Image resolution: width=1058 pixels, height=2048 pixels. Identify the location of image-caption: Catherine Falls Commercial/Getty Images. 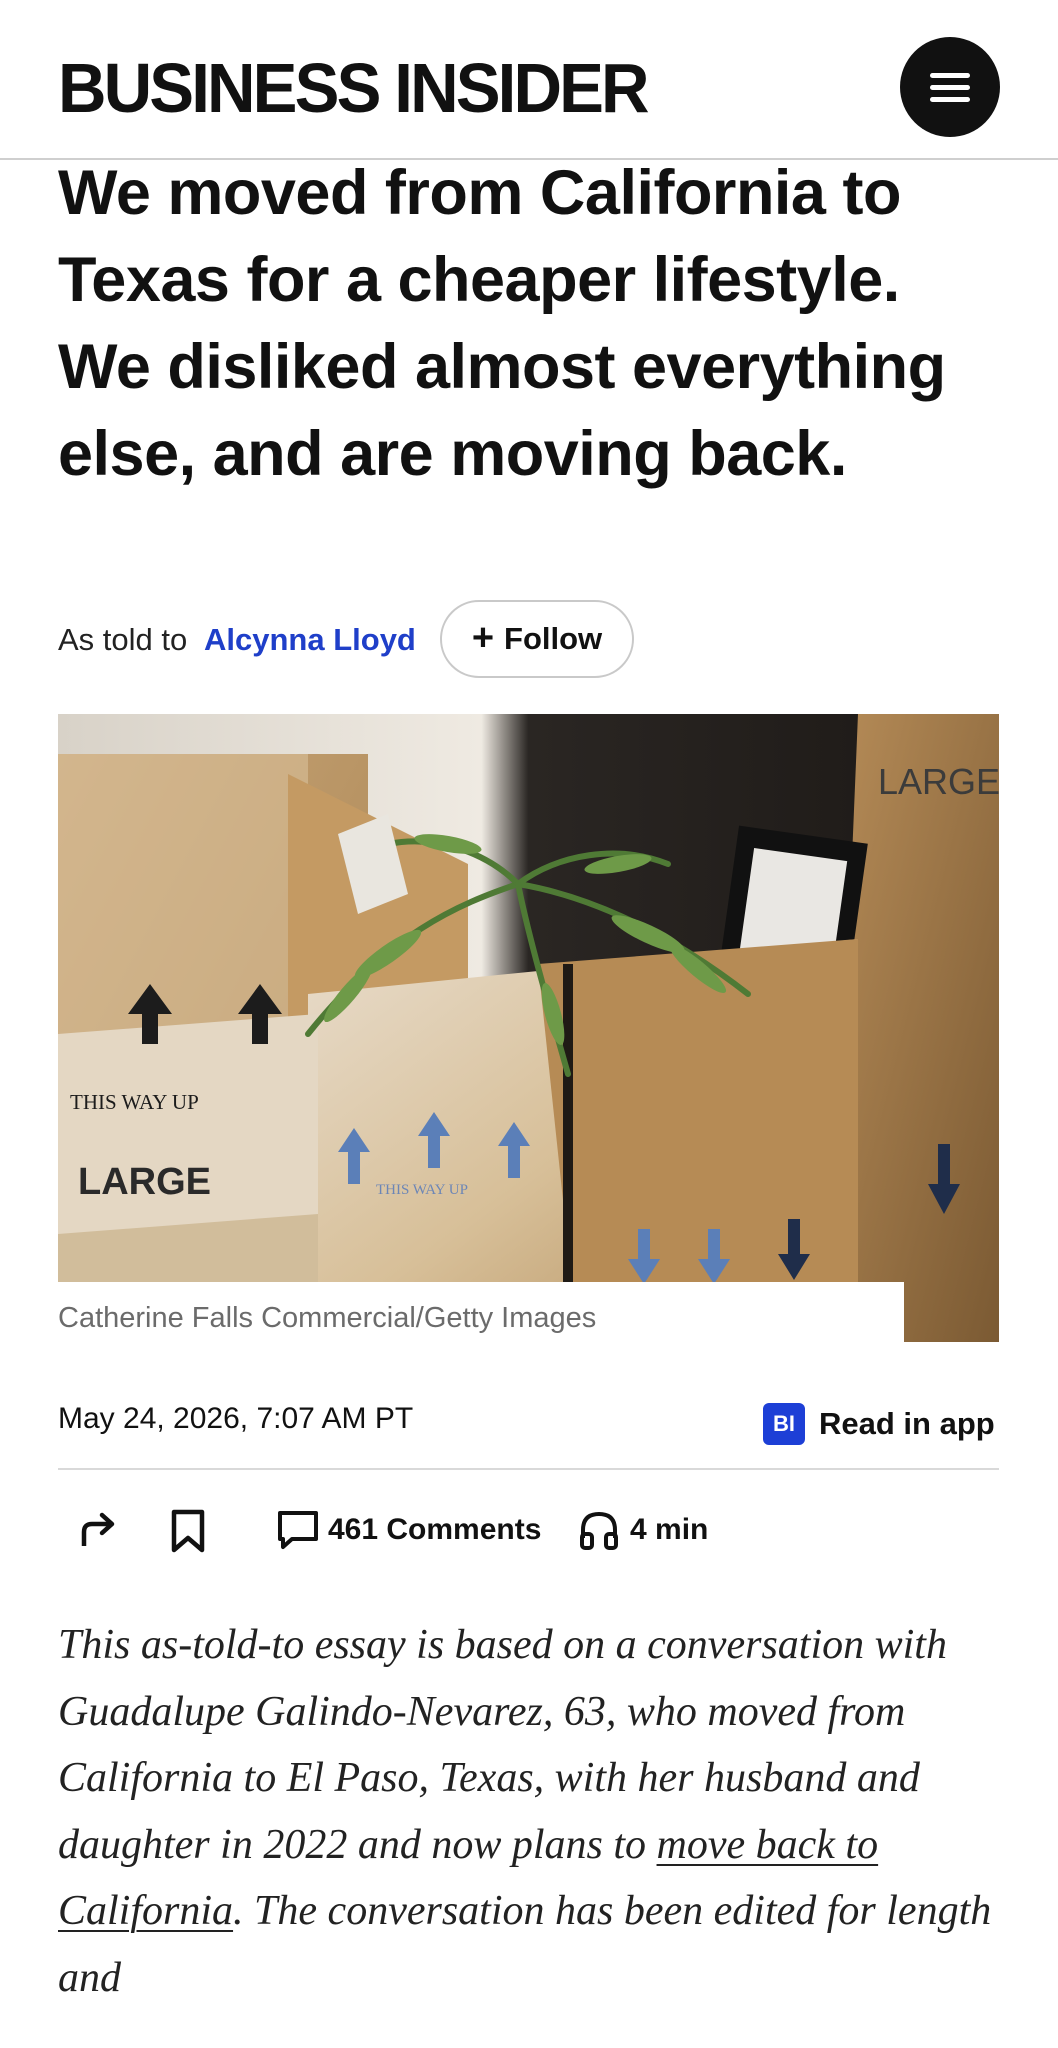
(327, 1318).